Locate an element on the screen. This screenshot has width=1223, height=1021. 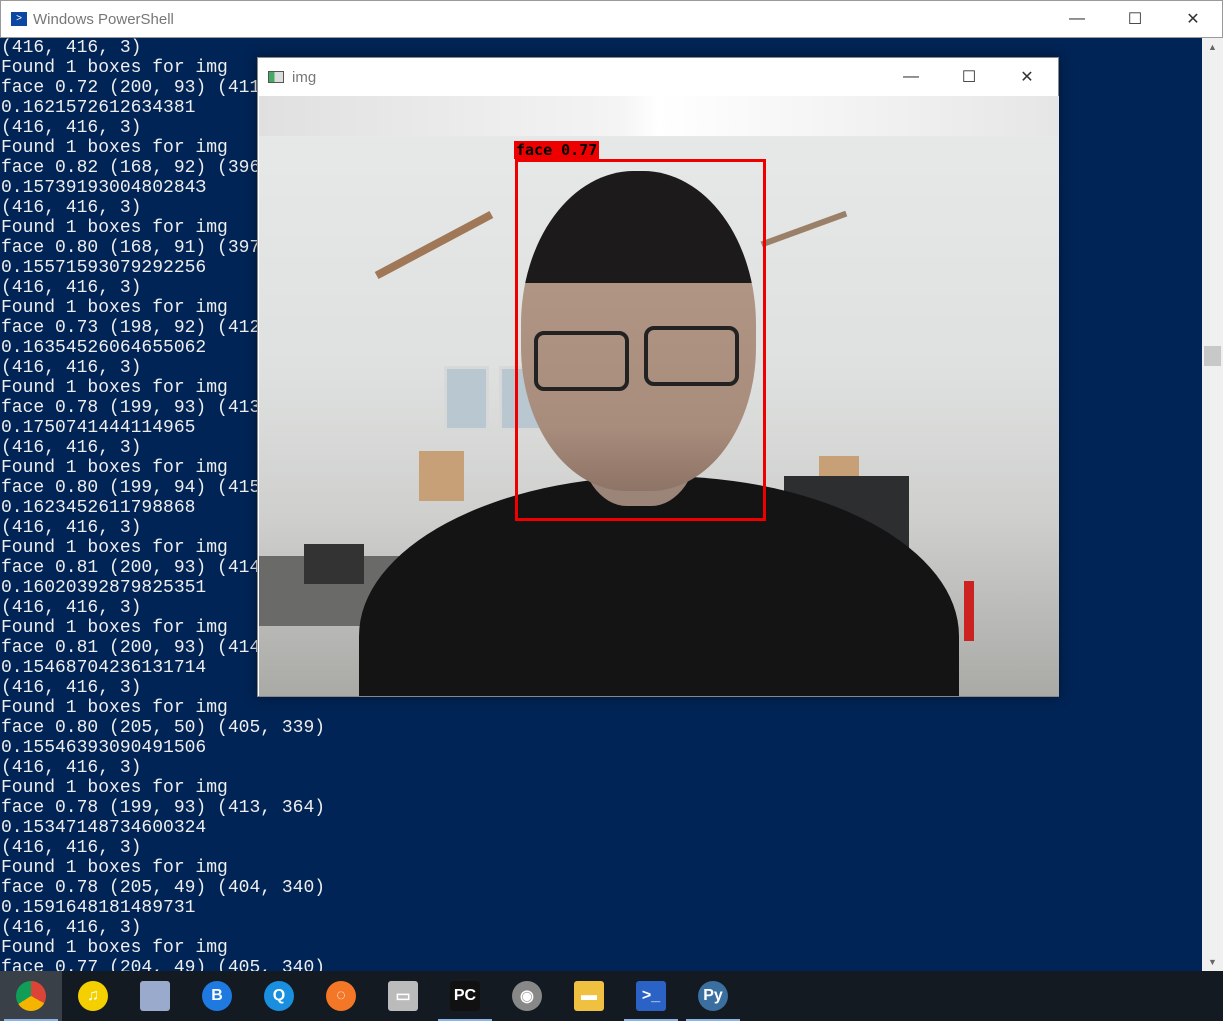
window-title: Windows PowerShell is located at coordinates (103, 19).